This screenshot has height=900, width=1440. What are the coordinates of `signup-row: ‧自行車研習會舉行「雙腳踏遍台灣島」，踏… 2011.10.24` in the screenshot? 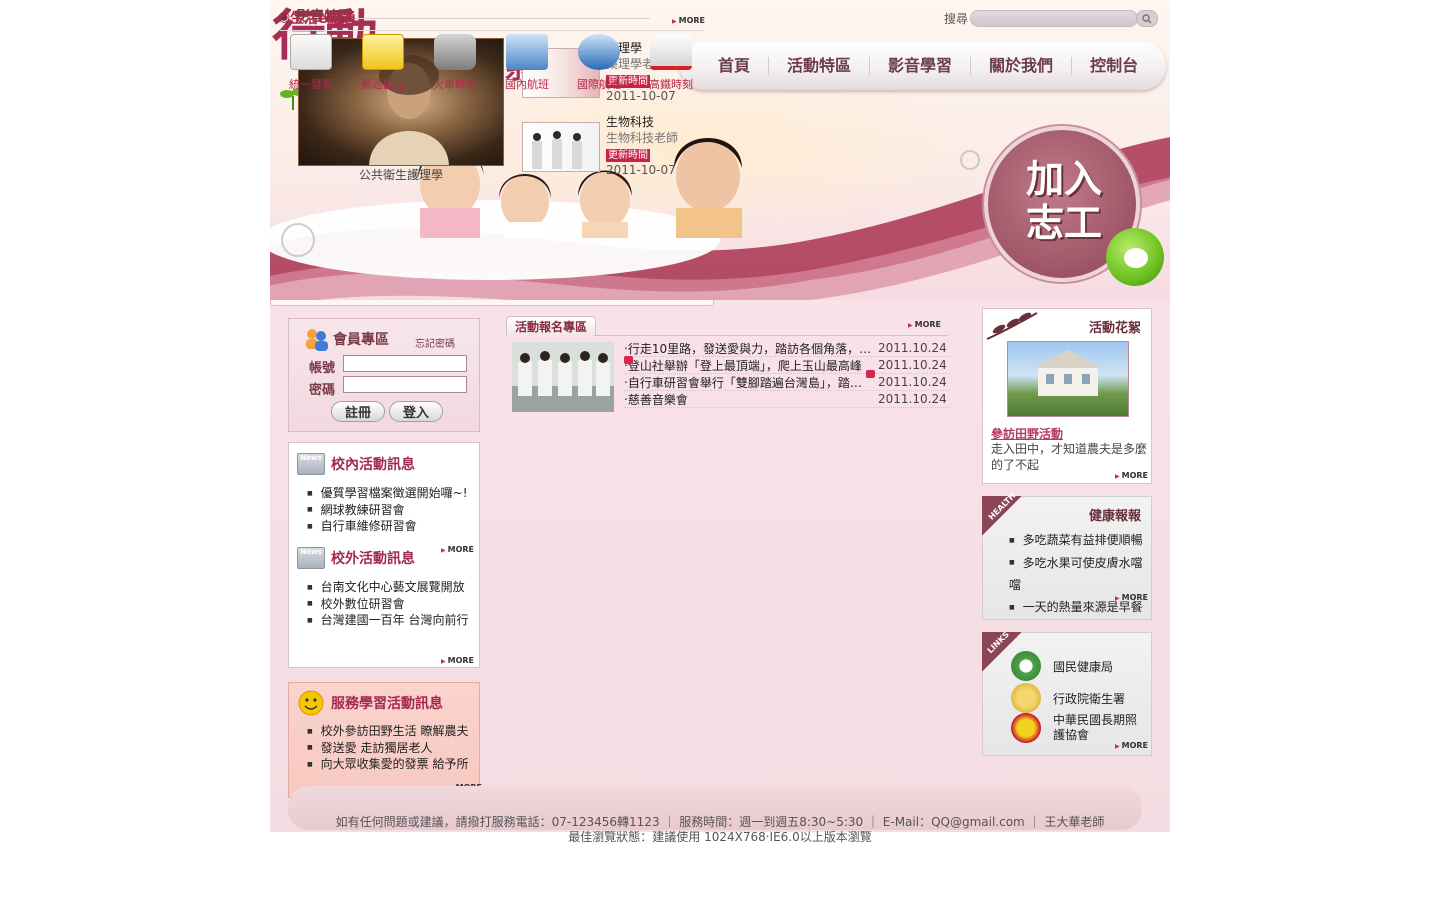 It's located at (787, 382).